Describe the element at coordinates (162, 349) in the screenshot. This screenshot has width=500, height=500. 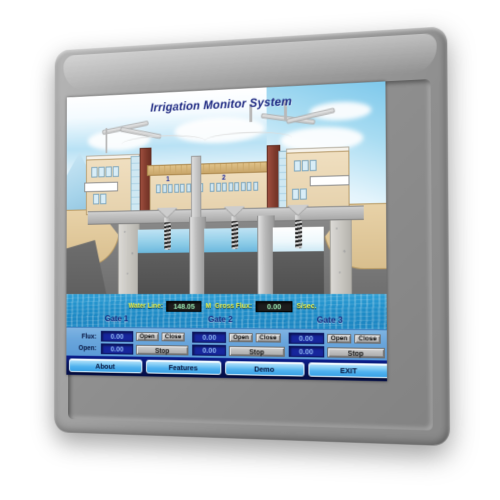
I see `gate-1-stop-button: Stop` at that location.